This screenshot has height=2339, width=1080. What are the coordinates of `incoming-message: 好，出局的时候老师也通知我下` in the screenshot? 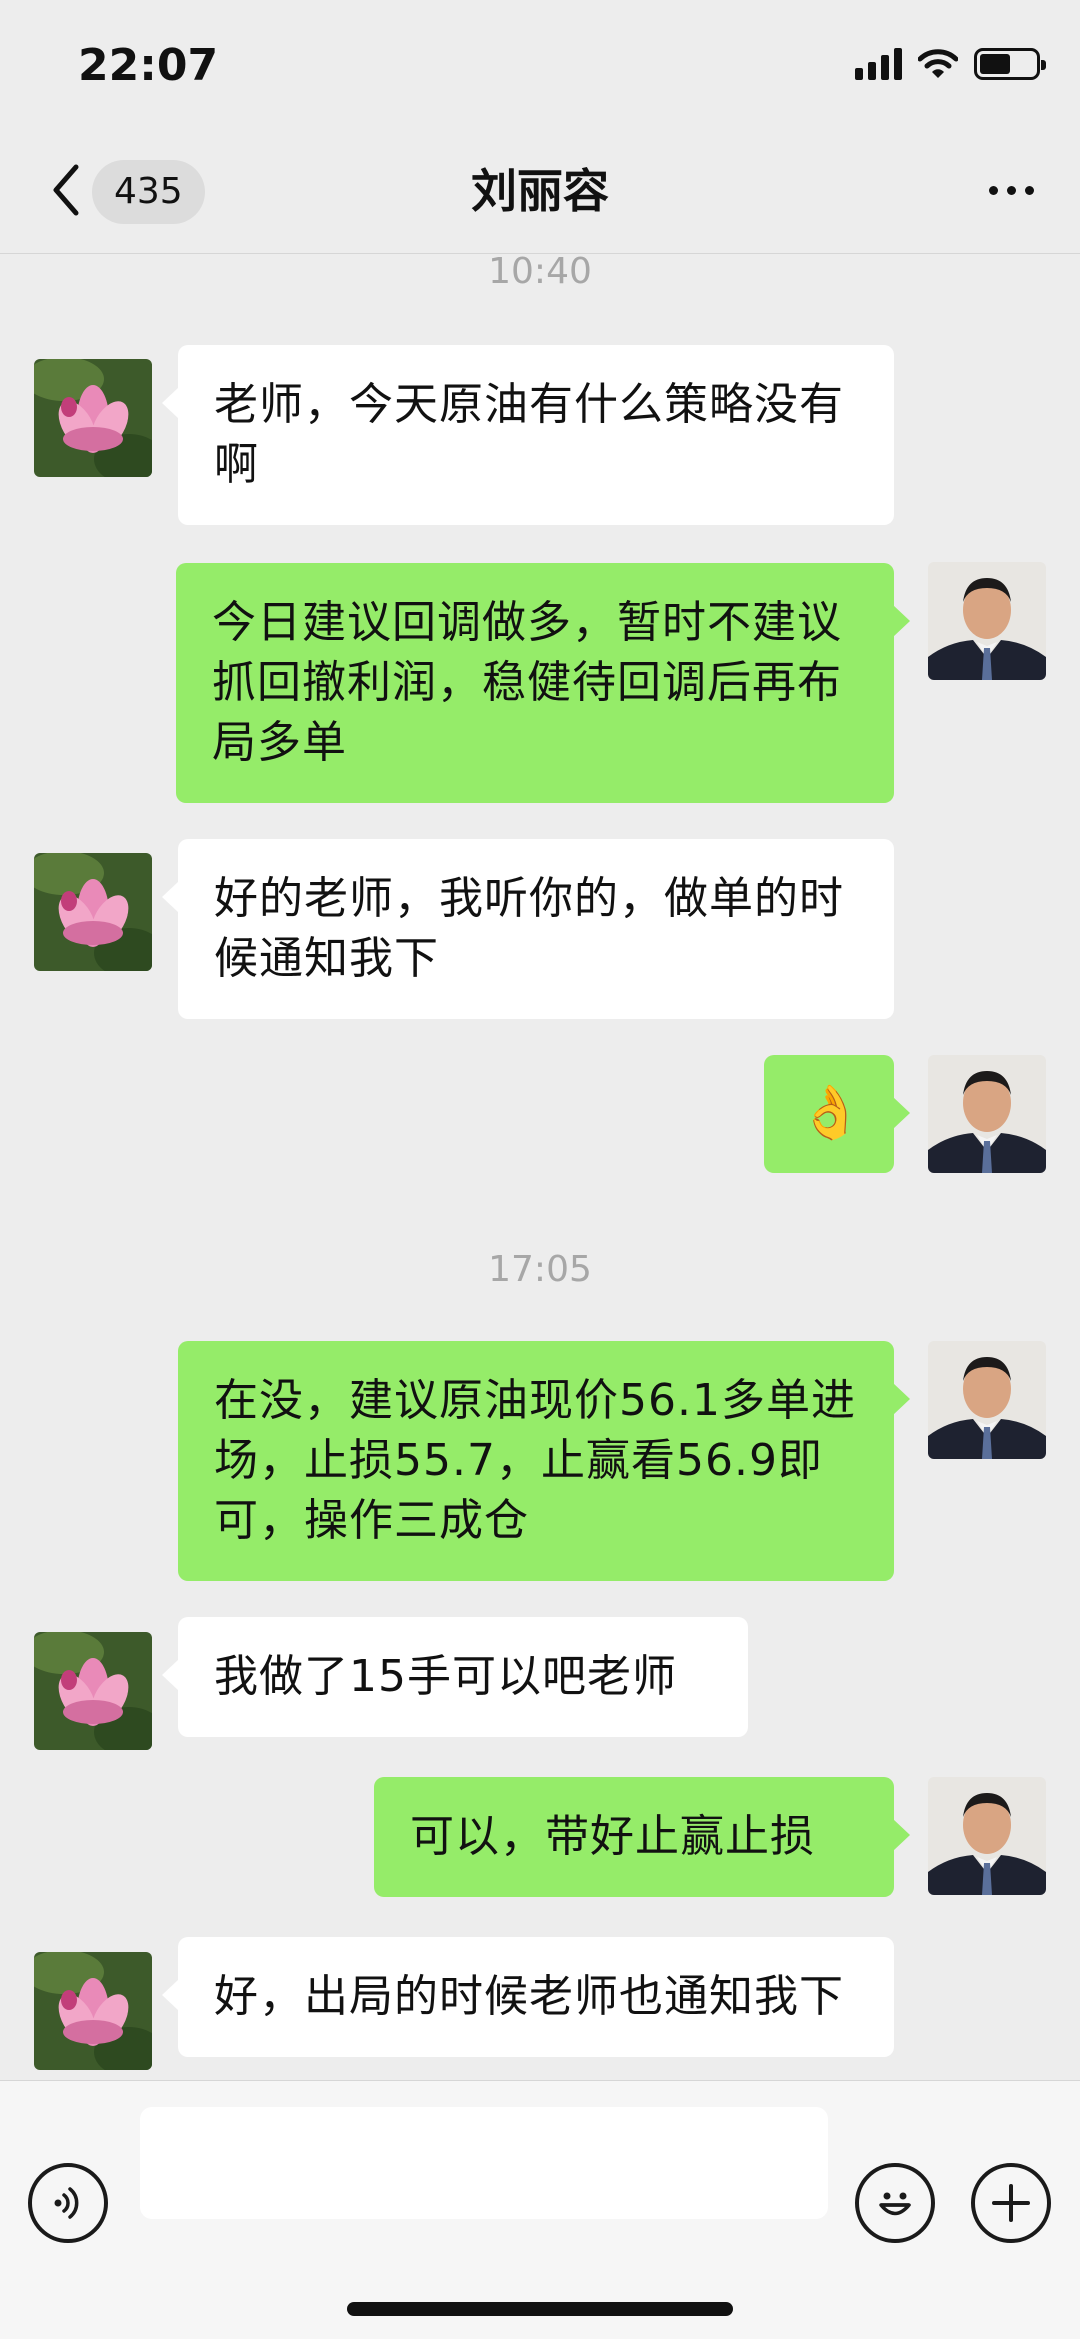 It's located at (528, 1997).